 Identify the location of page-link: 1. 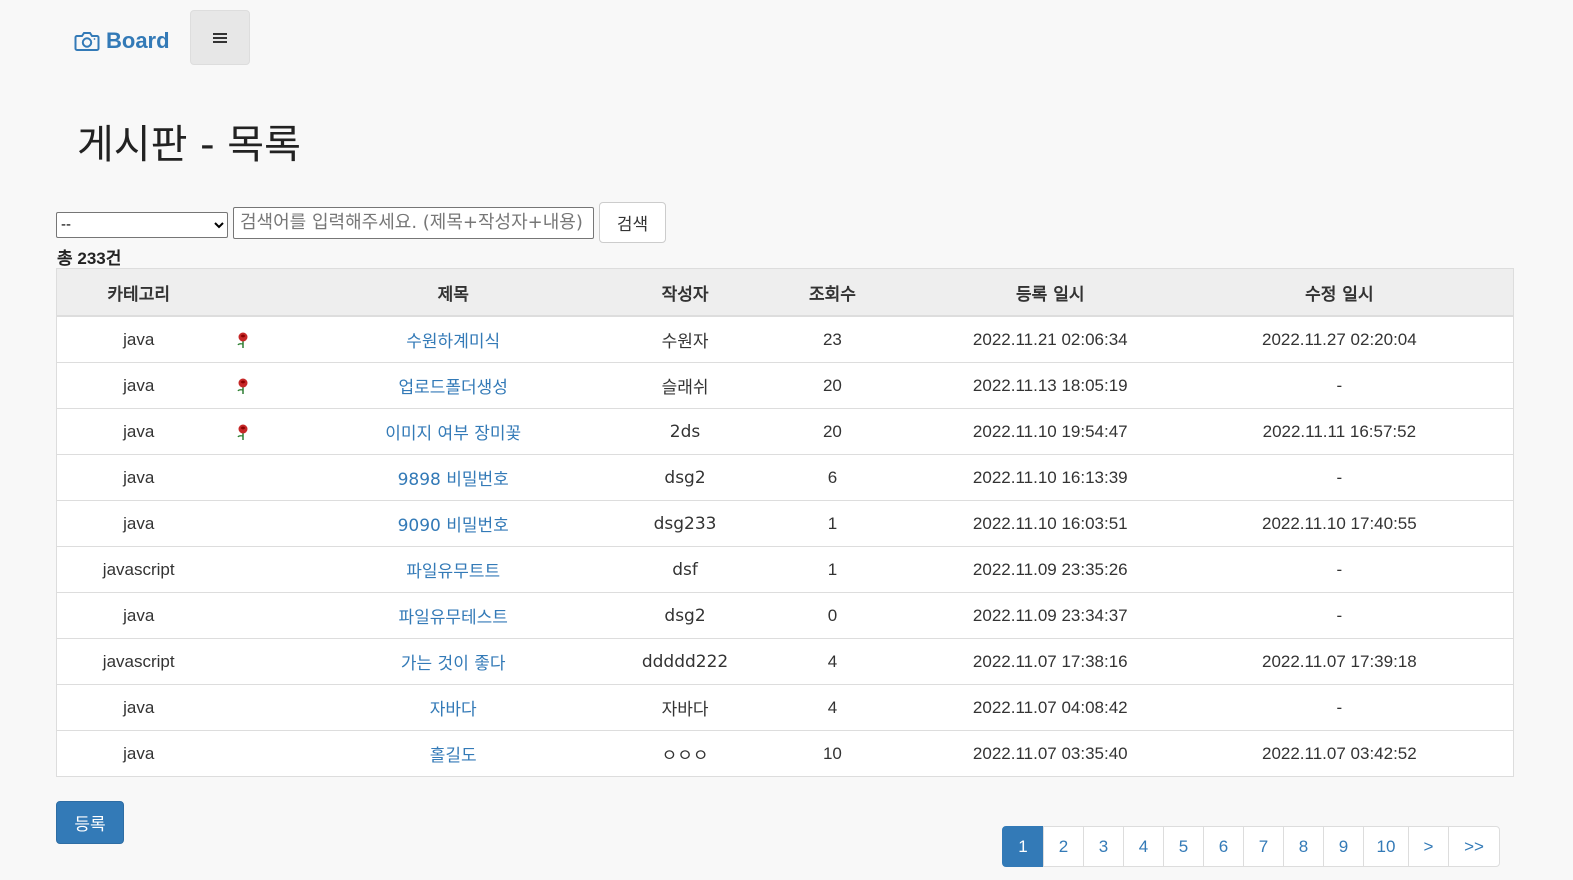
(1023, 846).